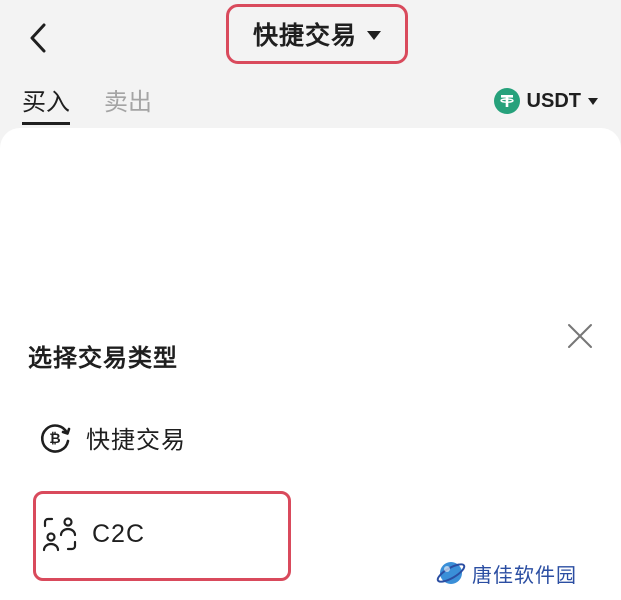 The height and width of the screenshot is (600, 621). What do you see at coordinates (119, 533) in the screenshot?
I see `option-label: C2C` at bounding box center [119, 533].